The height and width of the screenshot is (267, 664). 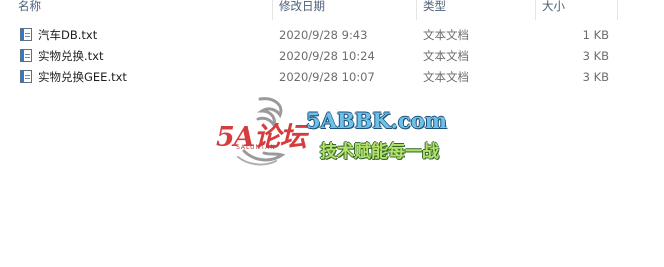 I want to click on column-header-date: 修改日期, so click(x=302, y=10).